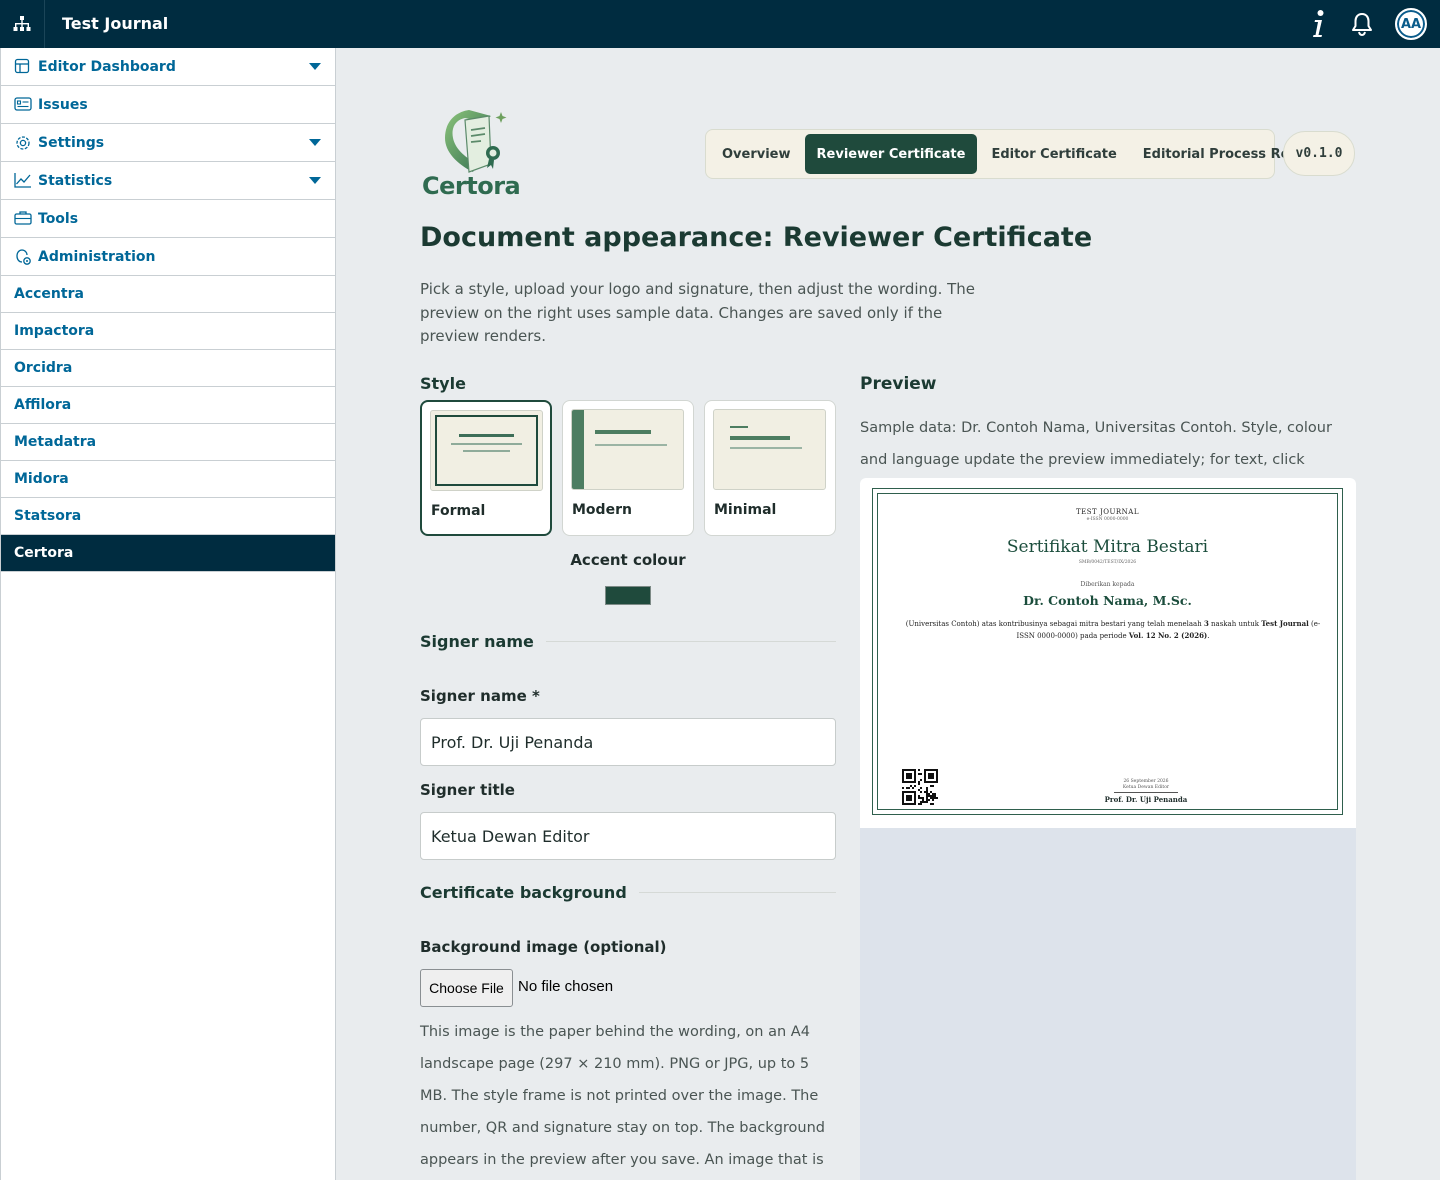  Describe the element at coordinates (920, 787) in the screenshot. I see `qr-code-icon` at that location.